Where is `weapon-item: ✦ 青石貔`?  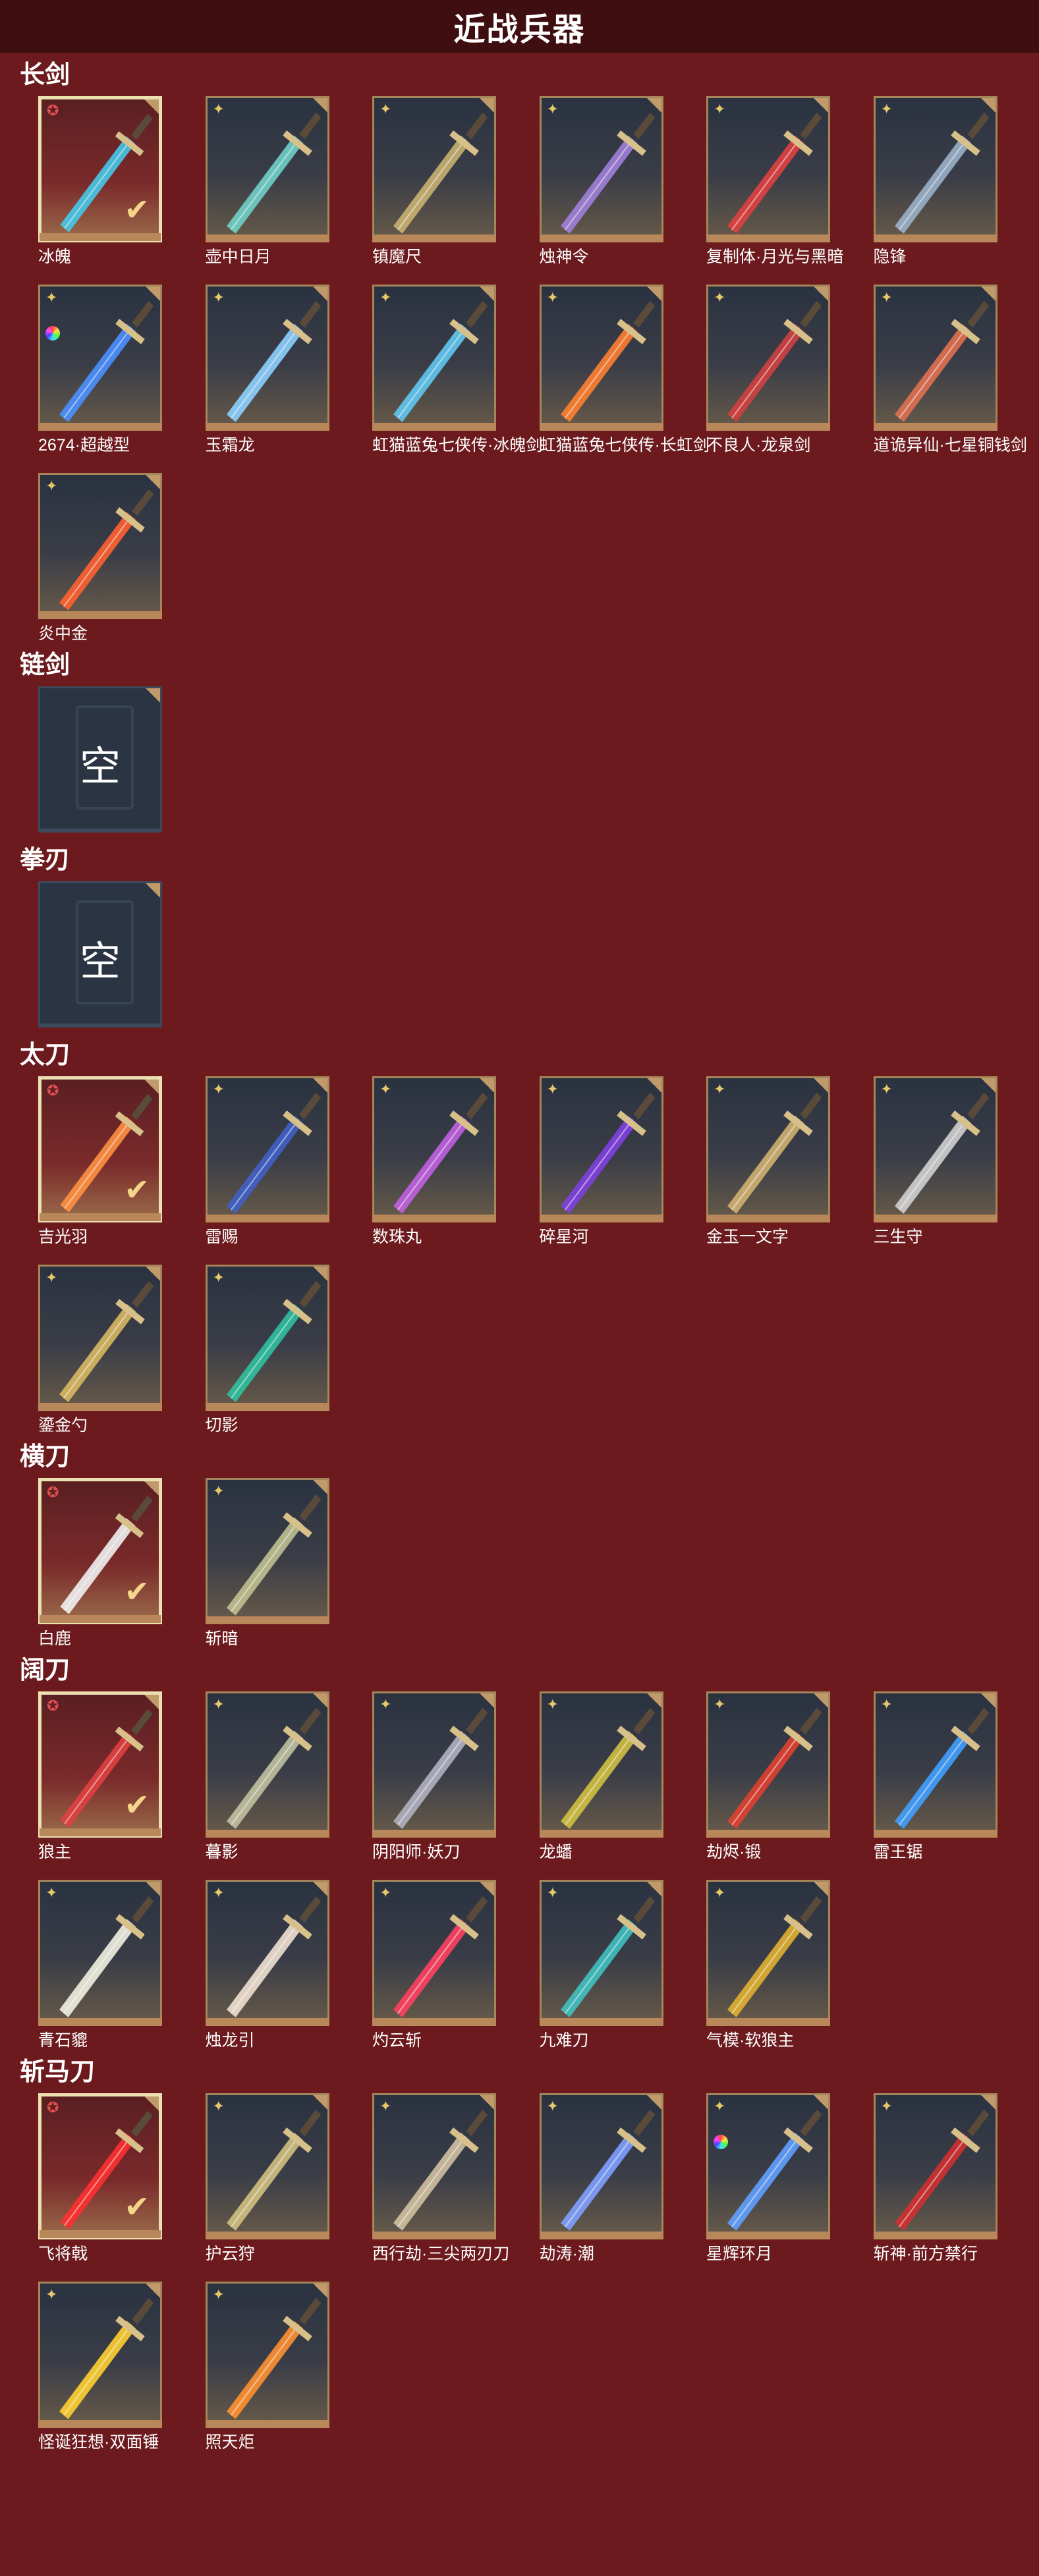
weapon-item: ✦ 青石貔 is located at coordinates (108, 1965).